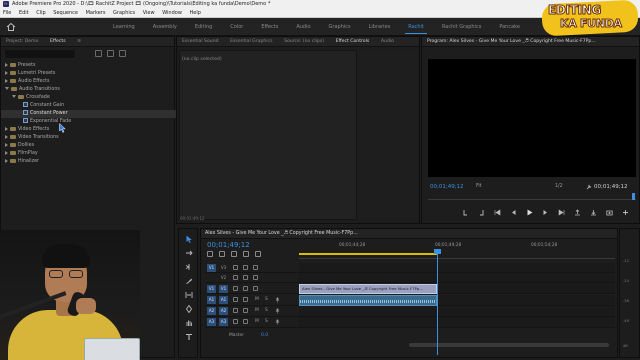 This screenshot has height=360, width=640. I want to click on workspace-color: Color, so click(236, 27).